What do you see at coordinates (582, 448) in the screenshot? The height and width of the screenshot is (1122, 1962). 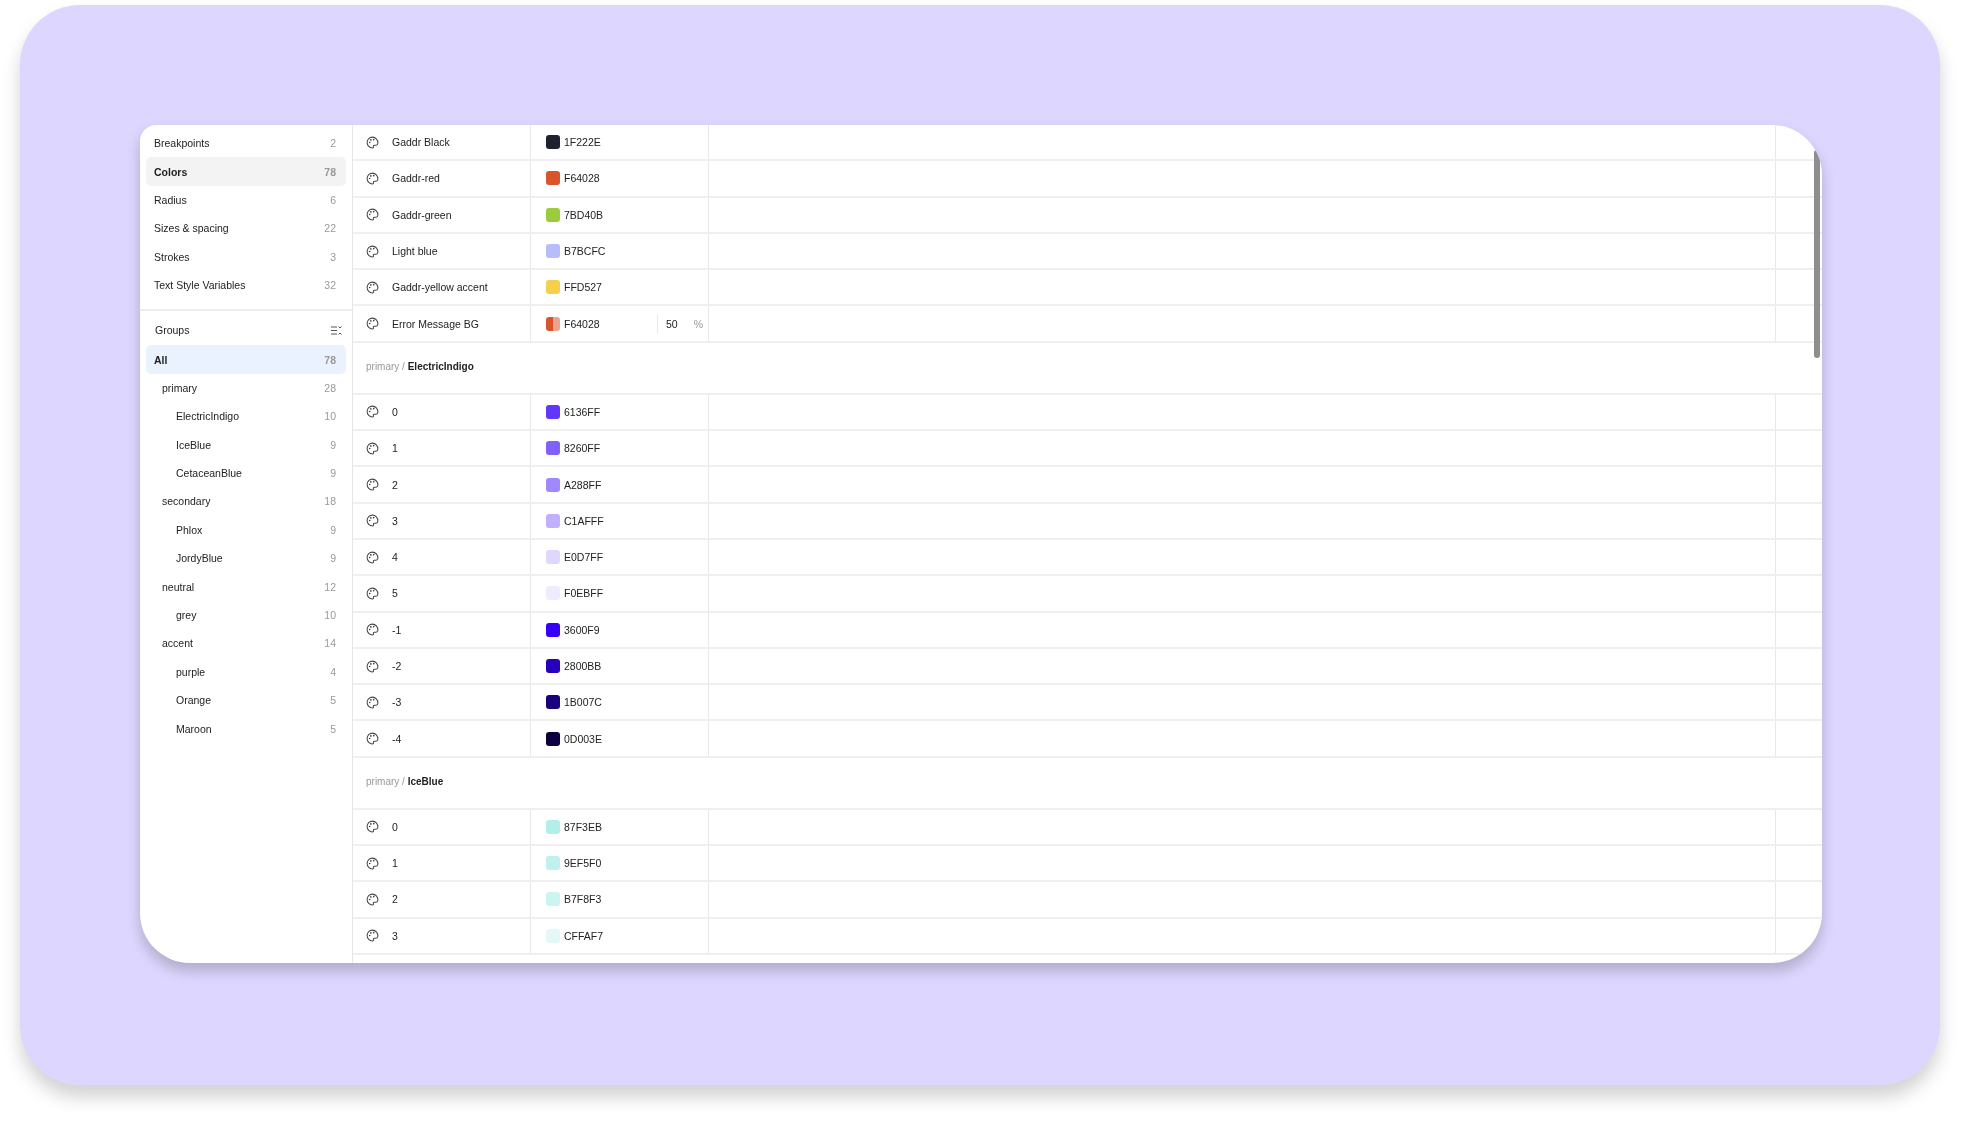 I see `hex-value: 8260FF` at bounding box center [582, 448].